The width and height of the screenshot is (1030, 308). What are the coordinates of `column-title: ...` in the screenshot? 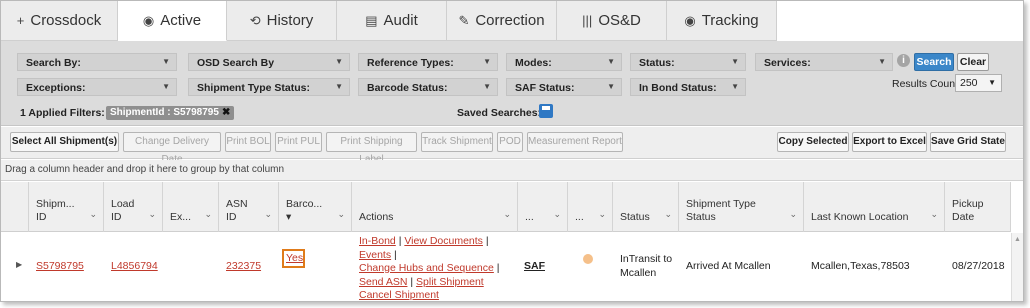 It's located at (579, 217).